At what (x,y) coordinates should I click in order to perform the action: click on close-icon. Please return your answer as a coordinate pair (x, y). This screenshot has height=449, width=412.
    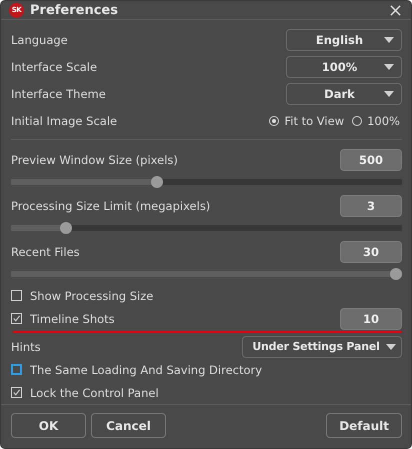
    Looking at the image, I should click on (395, 10).